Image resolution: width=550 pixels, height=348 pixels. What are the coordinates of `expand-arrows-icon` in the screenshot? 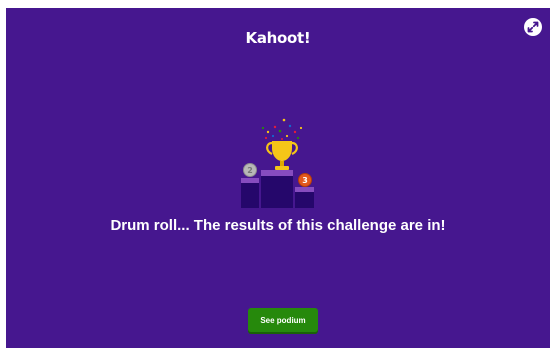 It's located at (533, 27).